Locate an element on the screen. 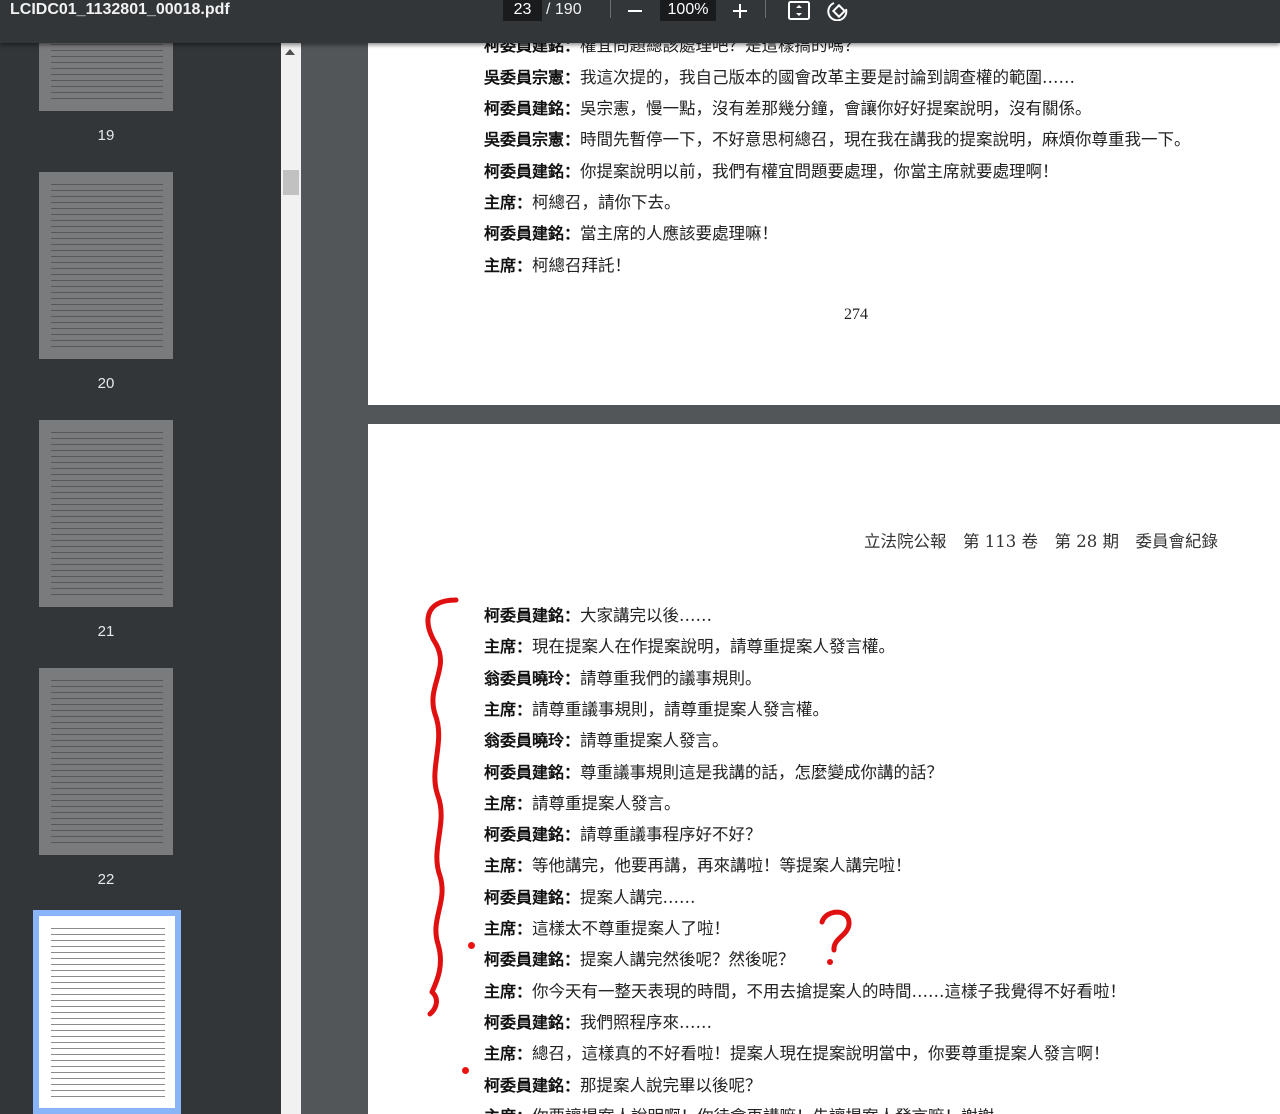 The width and height of the screenshot is (1280, 1114). speech-text: 柯總召，請你下去。 is located at coordinates (606, 202).